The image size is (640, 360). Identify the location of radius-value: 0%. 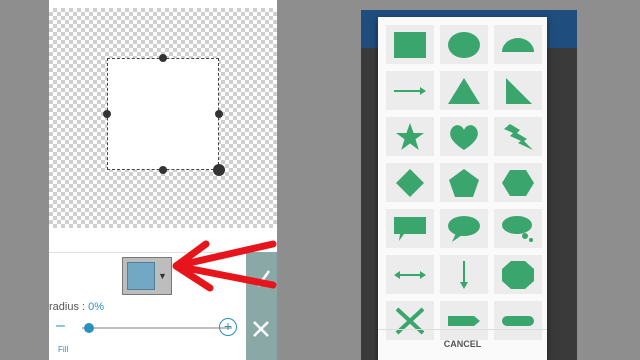
(96, 307).